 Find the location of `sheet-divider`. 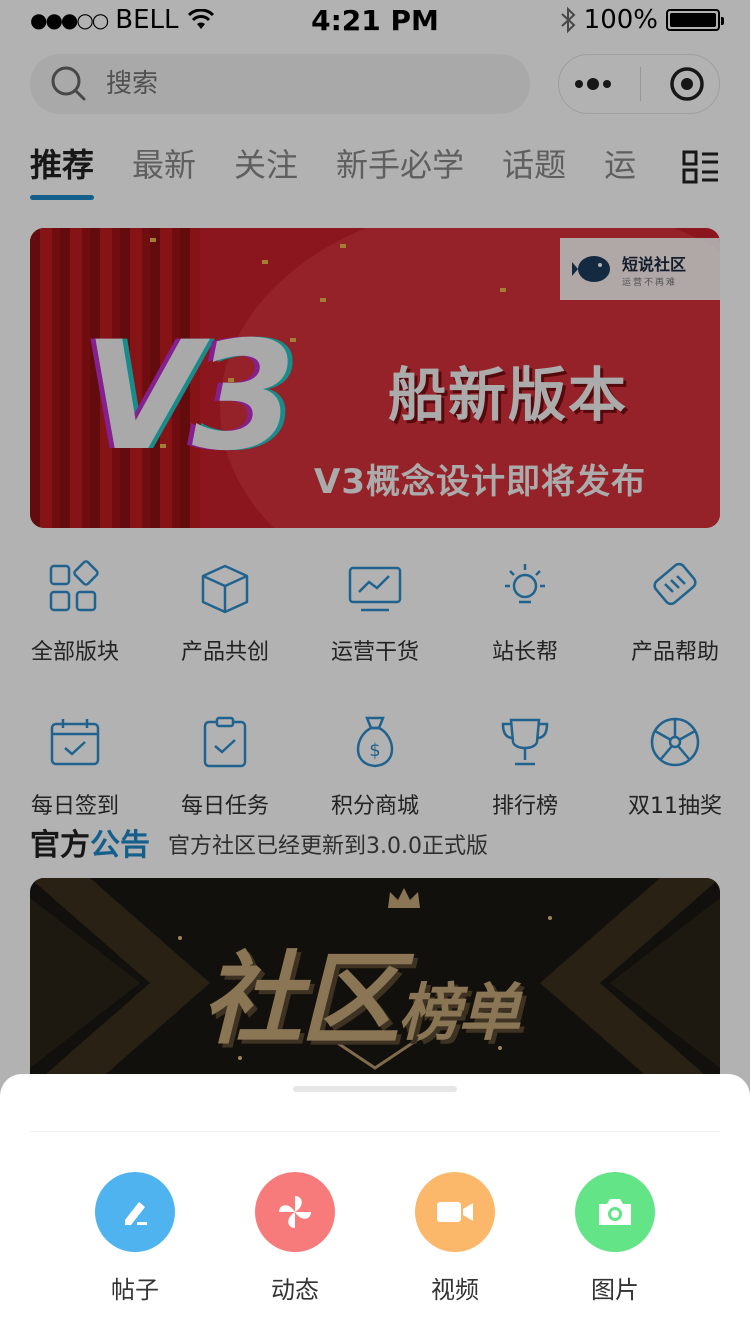

sheet-divider is located at coordinates (375, 1131).